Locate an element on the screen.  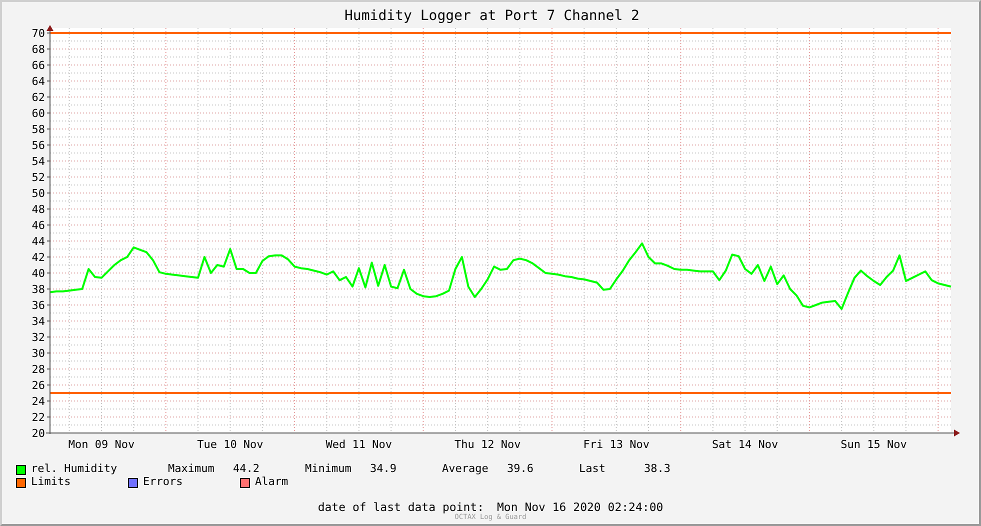
axis-label: Fri 13 Nov is located at coordinates (616, 444).